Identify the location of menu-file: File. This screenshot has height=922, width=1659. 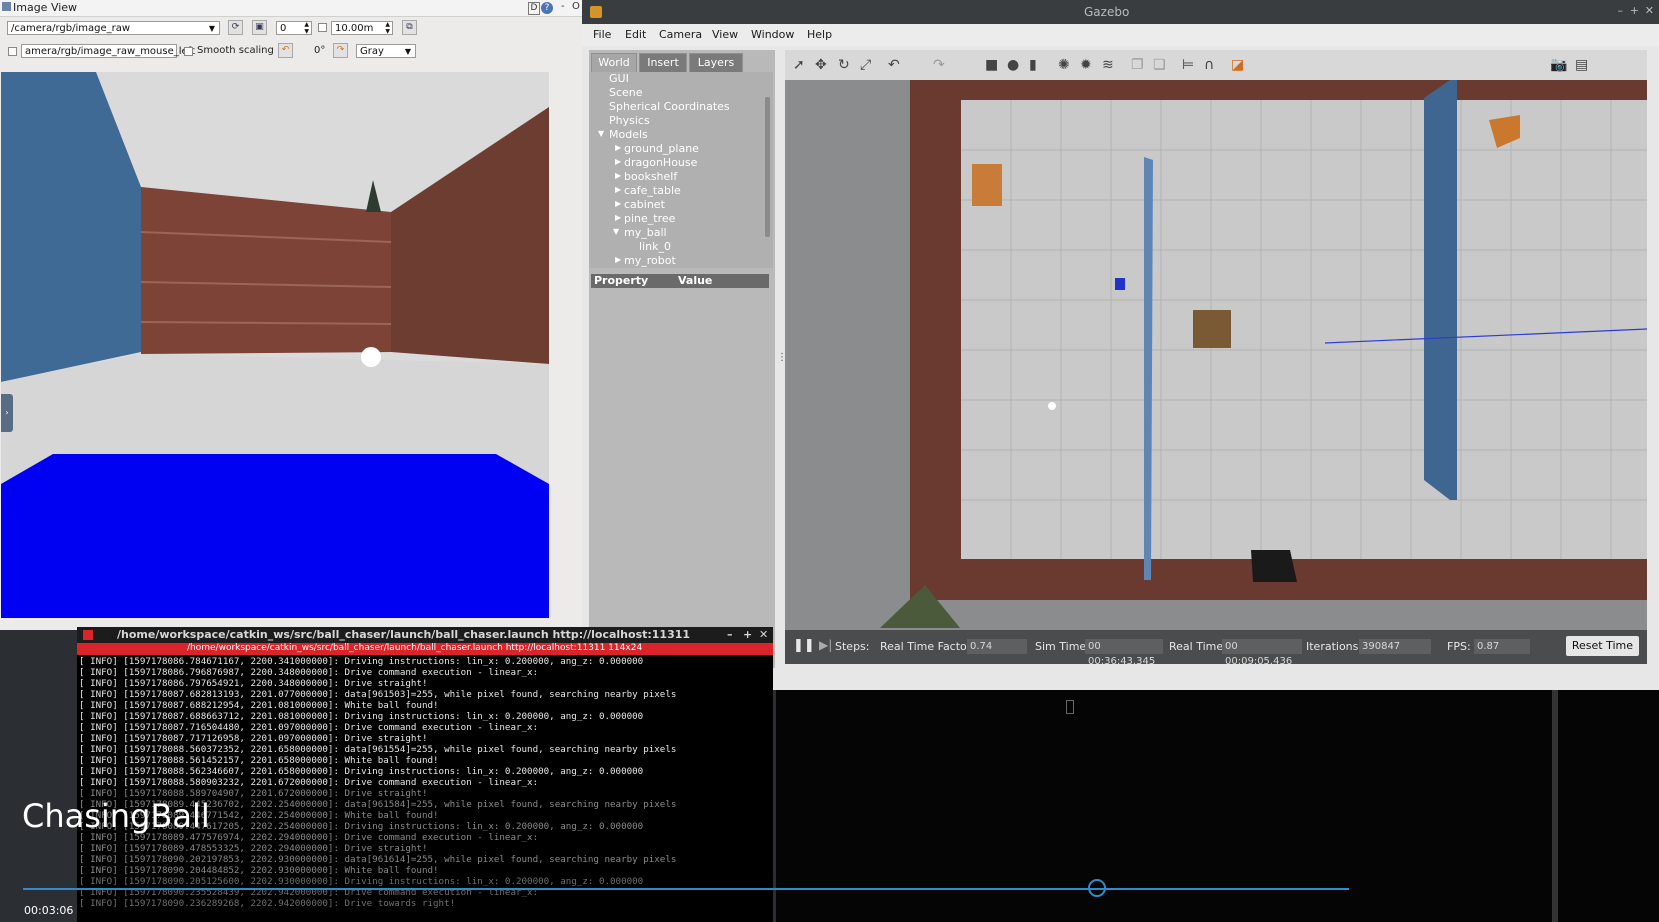
(602, 34).